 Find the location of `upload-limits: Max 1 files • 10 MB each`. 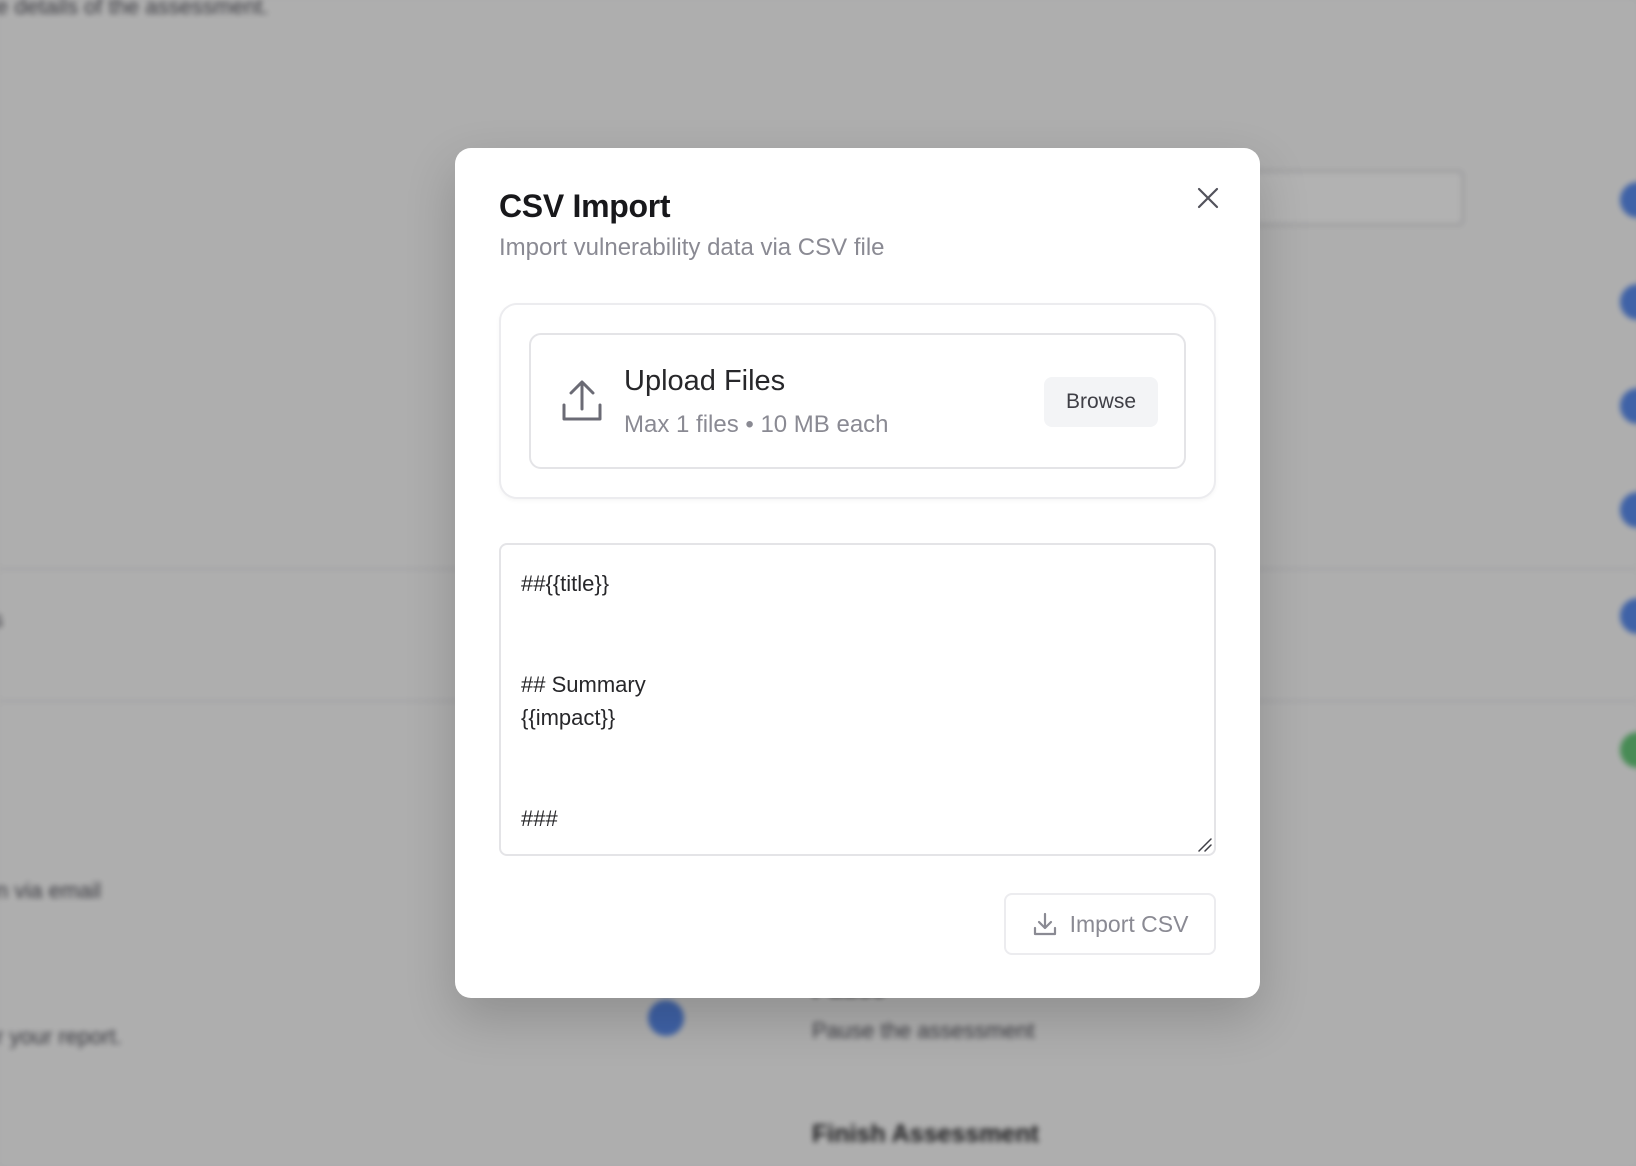

upload-limits: Max 1 files • 10 MB each is located at coordinates (756, 424).